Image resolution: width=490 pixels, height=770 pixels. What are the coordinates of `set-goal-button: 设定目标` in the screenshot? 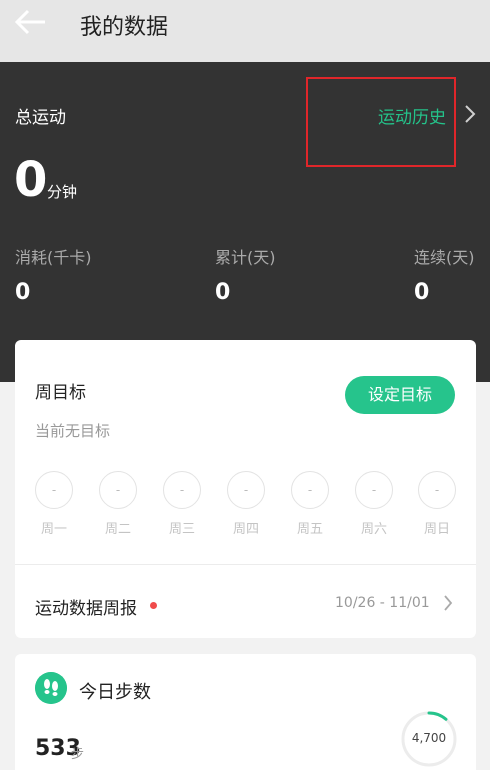 It's located at (400, 395).